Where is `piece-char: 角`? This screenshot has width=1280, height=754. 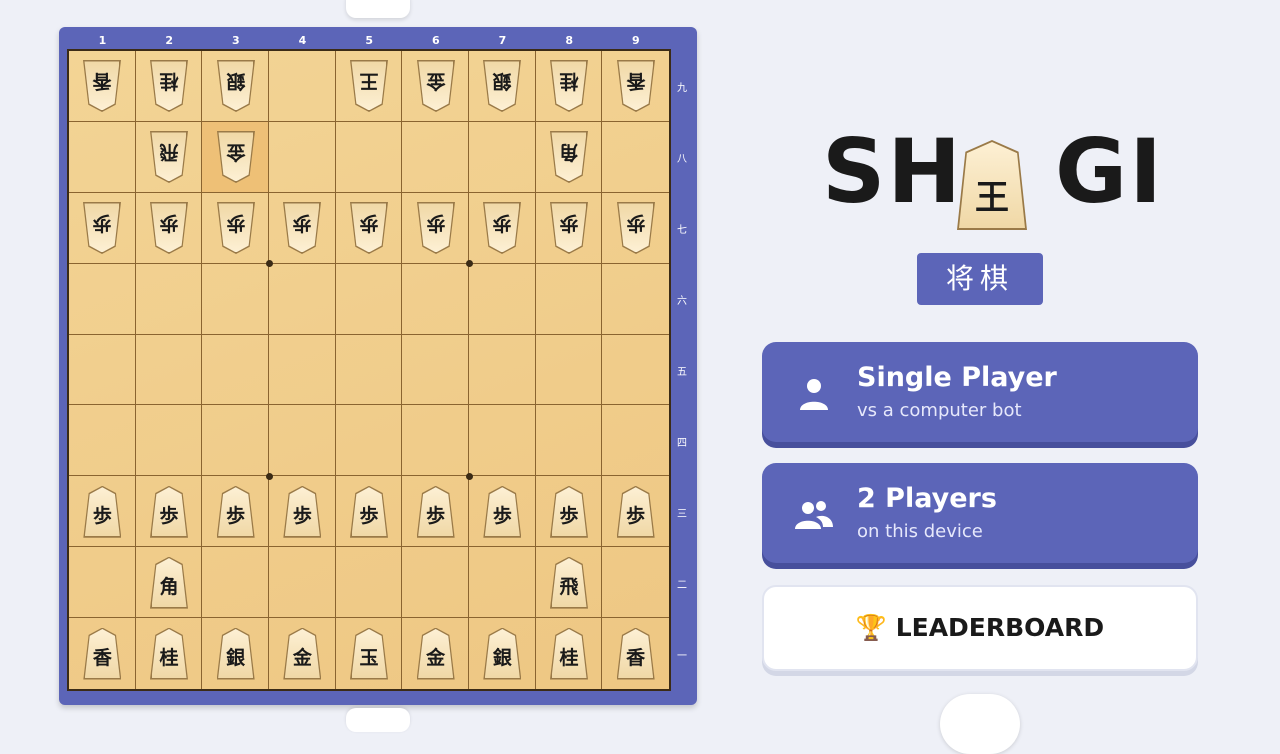 piece-char: 角 is located at coordinates (569, 152).